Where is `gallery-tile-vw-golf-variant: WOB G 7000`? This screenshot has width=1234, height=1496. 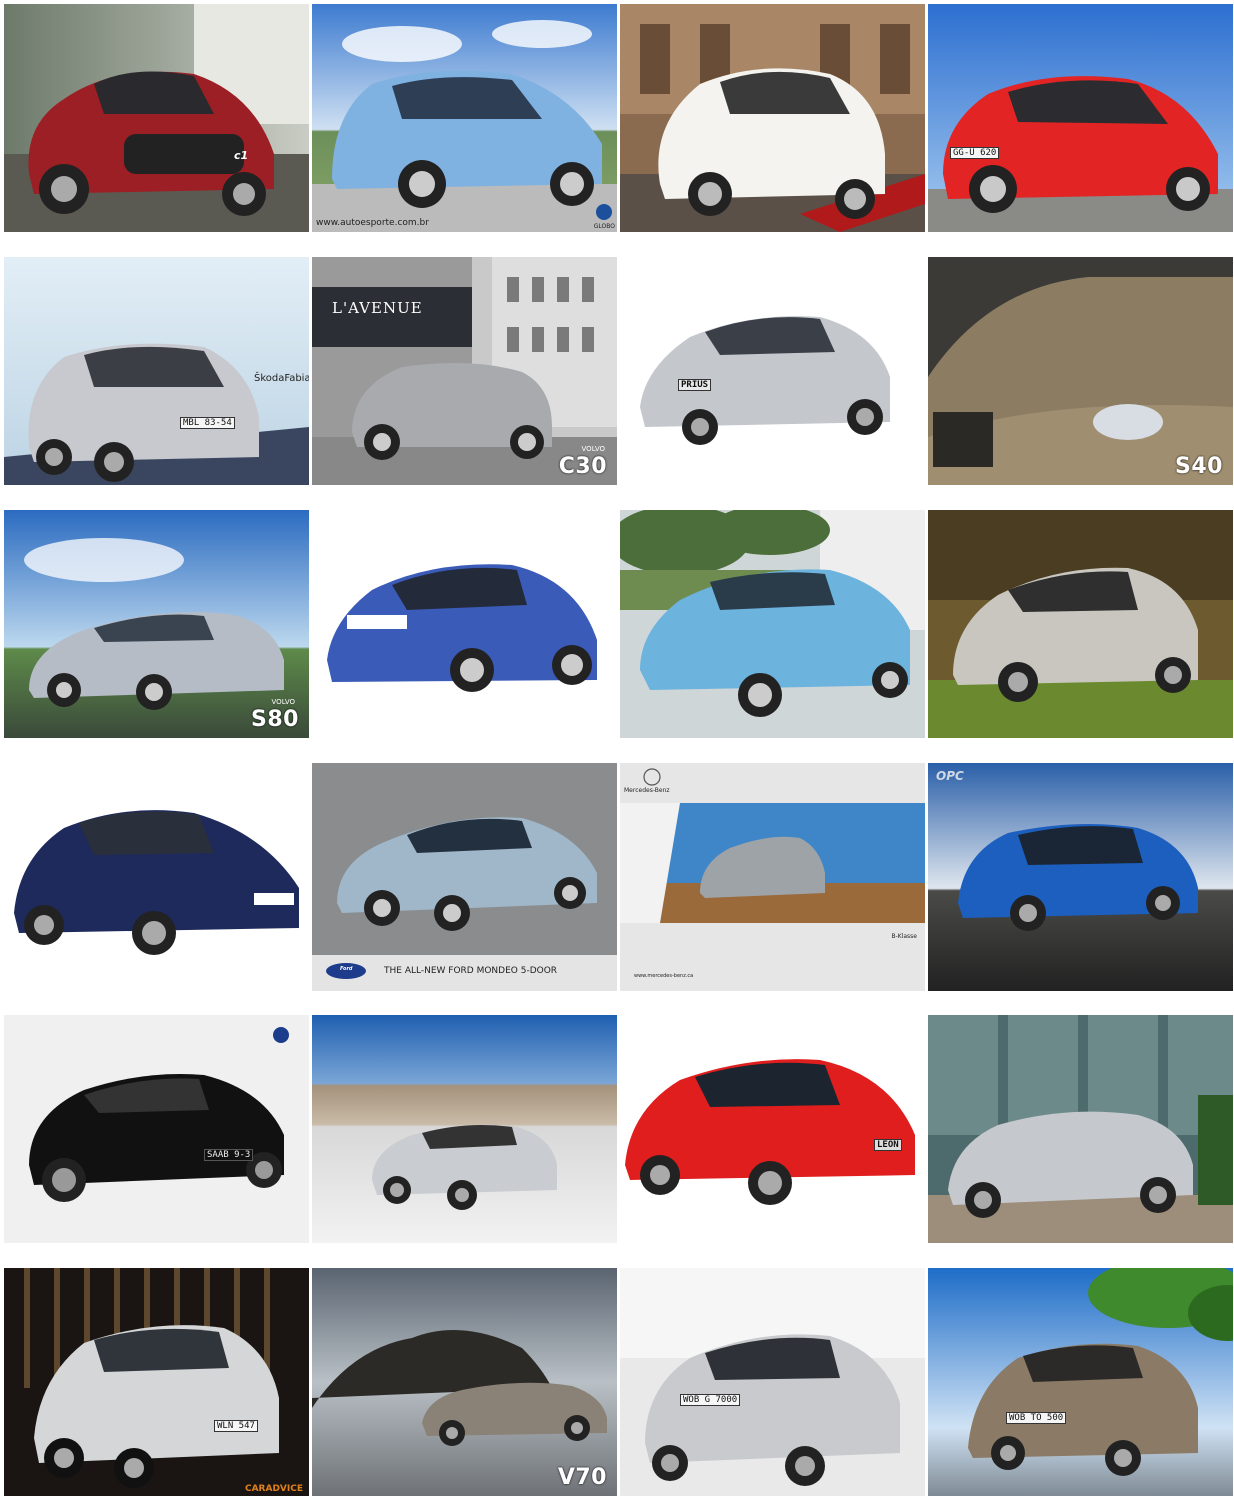 gallery-tile-vw-golf-variant: WOB G 7000 is located at coordinates (772, 1382).